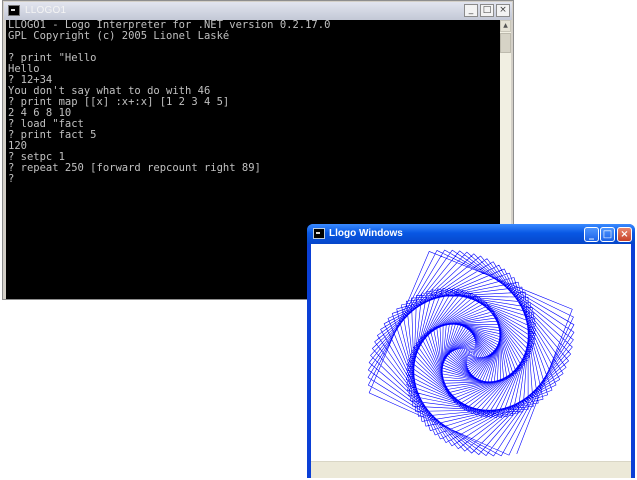 This screenshot has height=480, width=637. I want to click on graphics-titlebar: Llogo Windows _ □ ×, so click(471, 234).